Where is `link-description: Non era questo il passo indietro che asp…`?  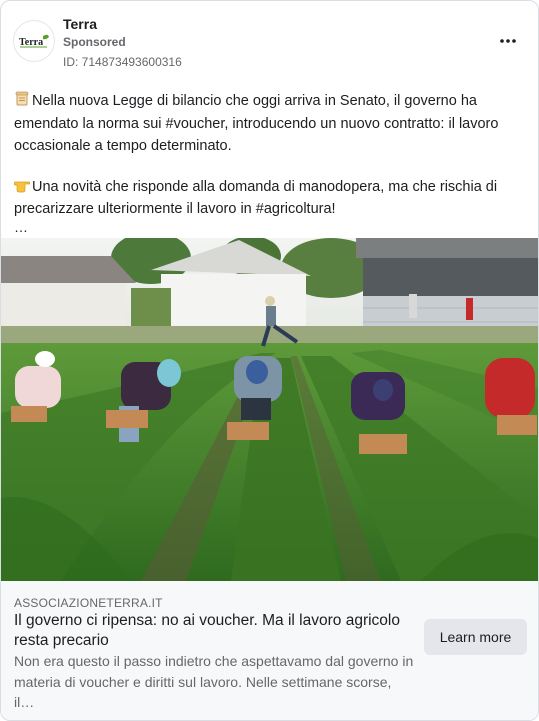
link-description: Non era questo il passo indietro che asp… is located at coordinates (214, 681).